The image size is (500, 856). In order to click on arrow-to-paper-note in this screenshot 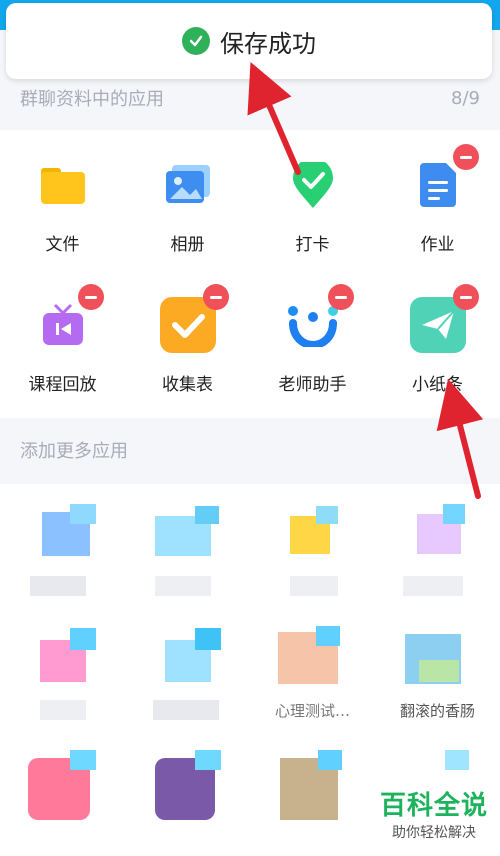, I will do `click(460, 438)`.